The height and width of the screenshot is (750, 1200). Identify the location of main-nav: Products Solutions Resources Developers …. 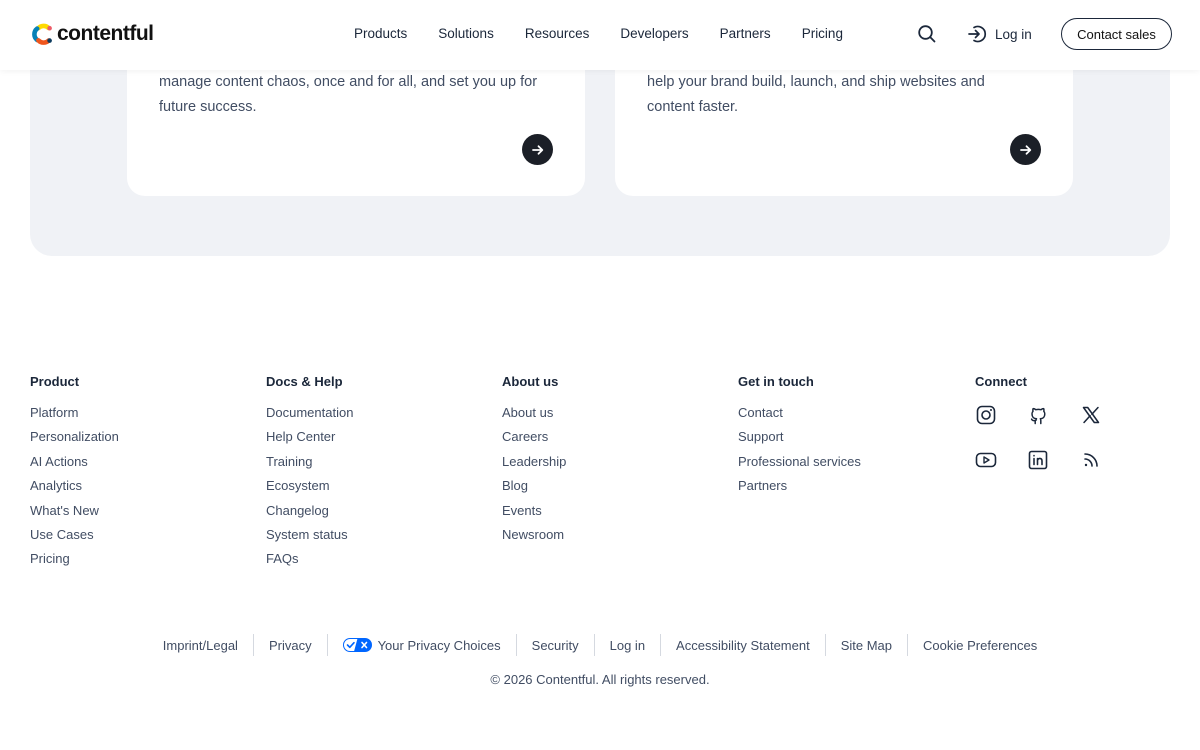
(598, 33).